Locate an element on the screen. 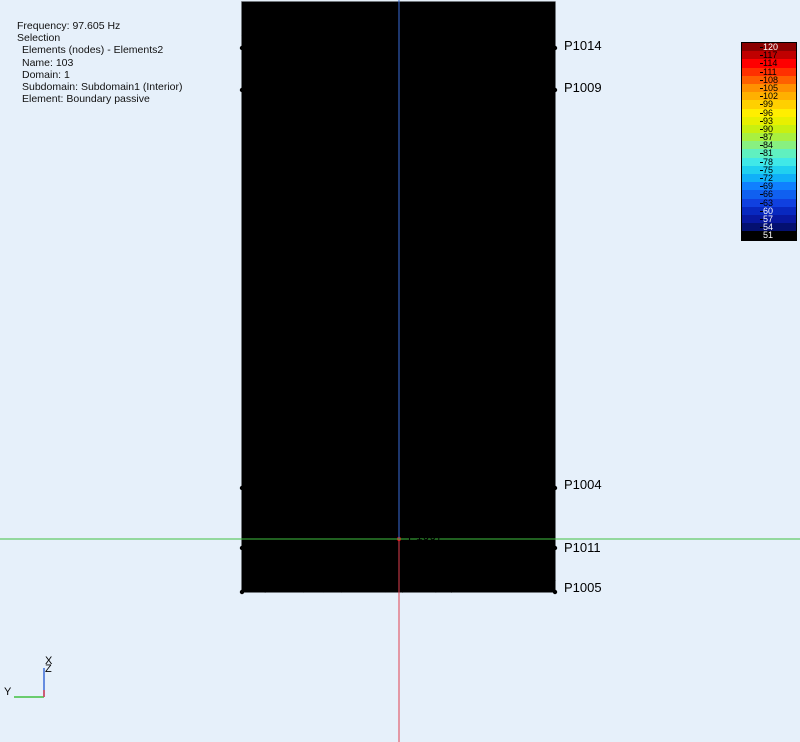 This screenshot has height=742, width=800. point-label-p1006: P1006 is located at coordinates (269, 587).